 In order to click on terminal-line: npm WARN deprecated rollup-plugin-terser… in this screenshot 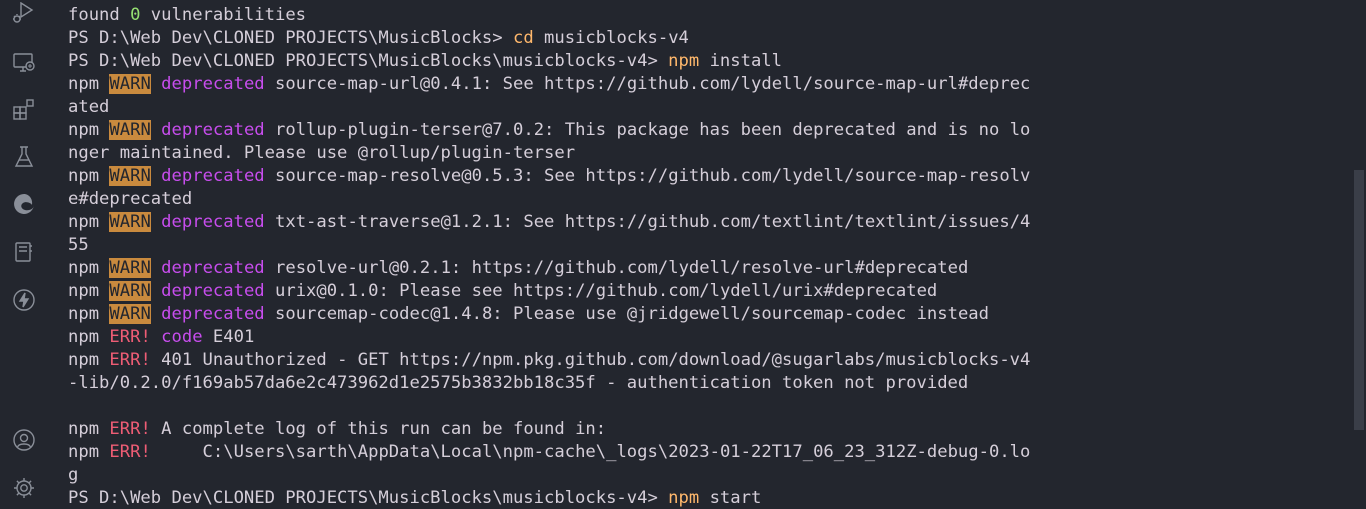, I will do `click(613, 130)`.